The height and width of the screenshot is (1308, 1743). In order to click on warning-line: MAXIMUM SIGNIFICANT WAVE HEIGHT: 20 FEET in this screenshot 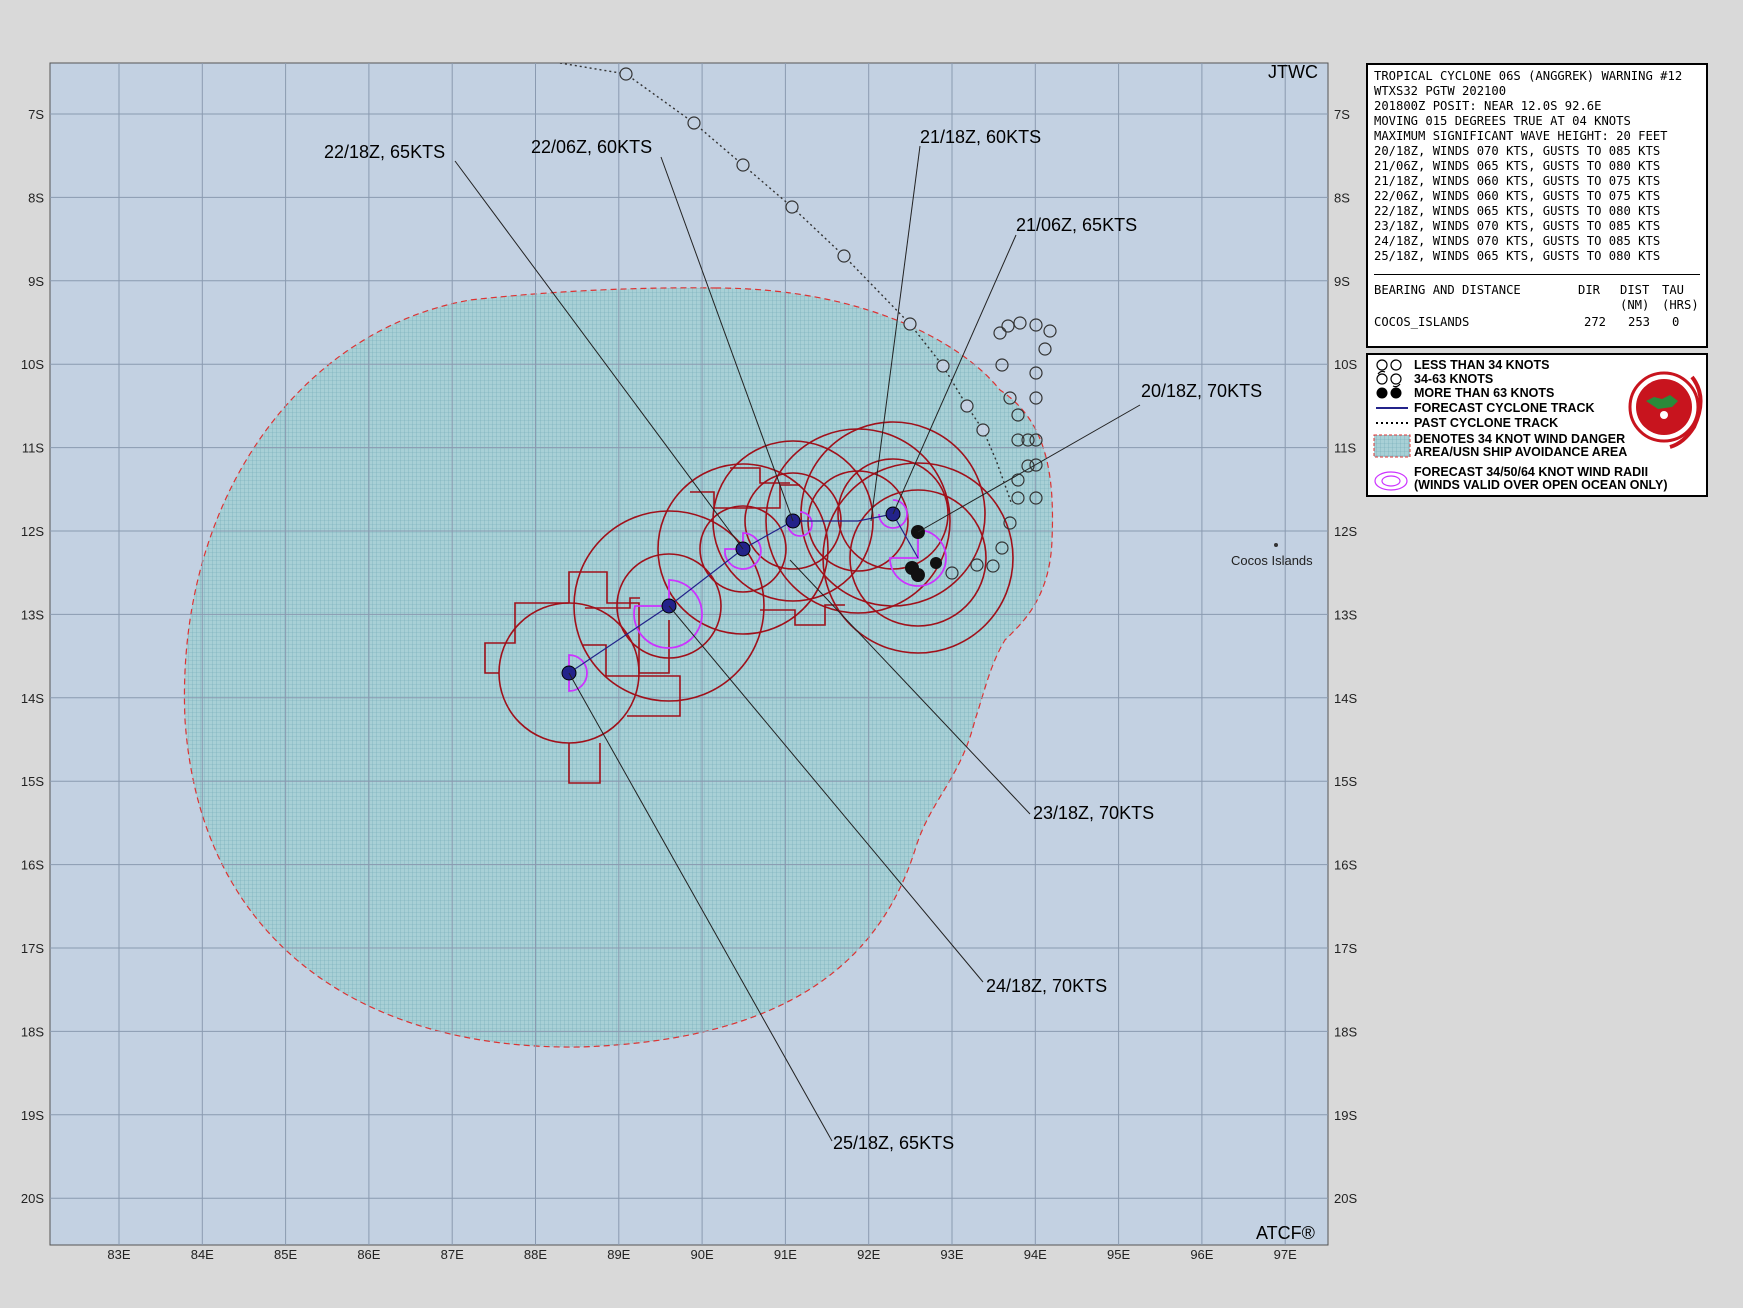, I will do `click(1521, 136)`.